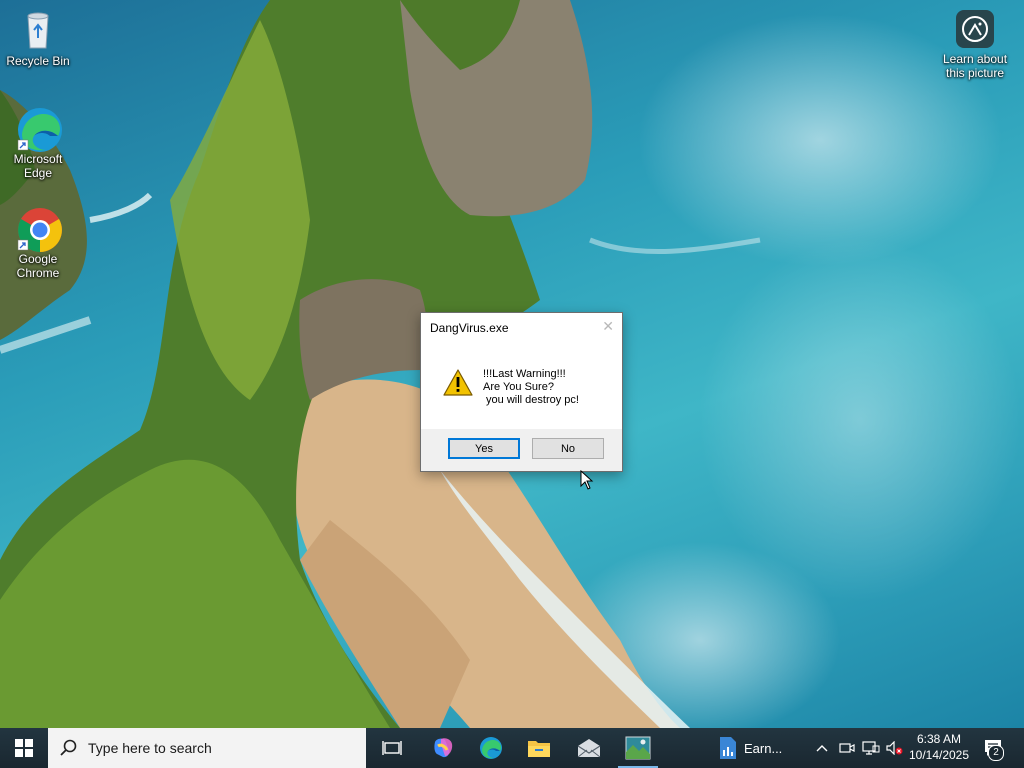  Describe the element at coordinates (996, 753) in the screenshot. I see `notification-count-badge: 2` at that location.